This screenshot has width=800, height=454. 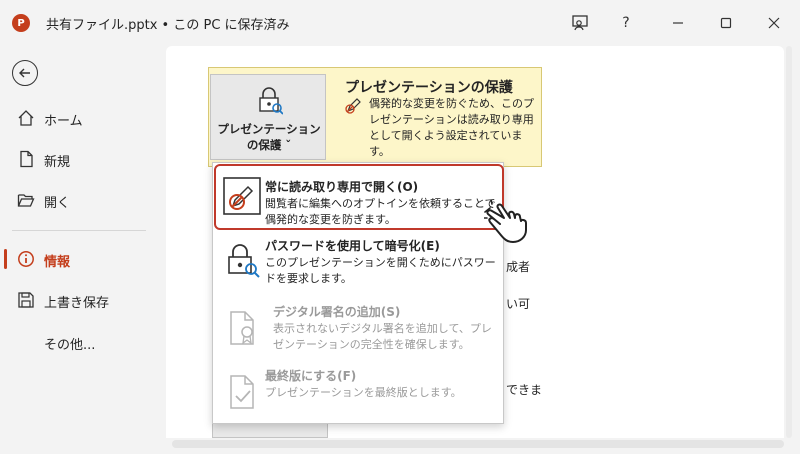 What do you see at coordinates (57, 162) in the screenshot?
I see `nav-label: 新規` at bounding box center [57, 162].